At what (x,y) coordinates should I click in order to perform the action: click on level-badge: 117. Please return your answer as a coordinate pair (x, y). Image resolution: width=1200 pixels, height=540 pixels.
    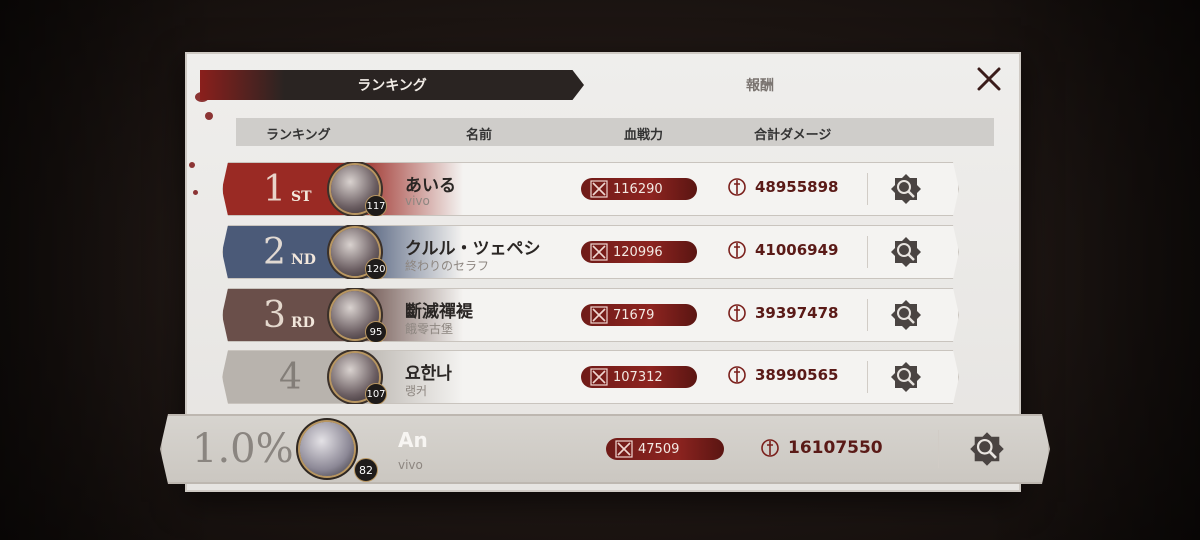
    Looking at the image, I should click on (376, 206).